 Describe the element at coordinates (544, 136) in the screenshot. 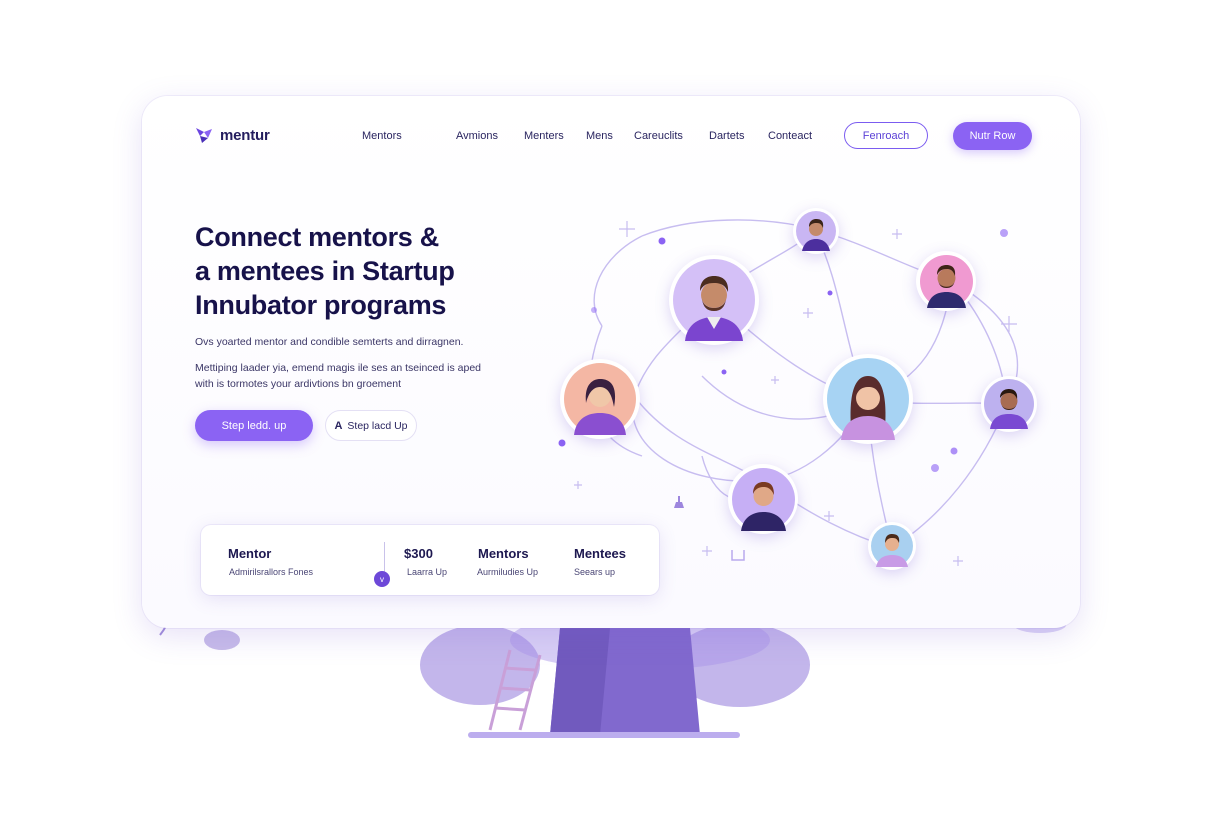

I see `nav-item-menters: Menters` at that location.